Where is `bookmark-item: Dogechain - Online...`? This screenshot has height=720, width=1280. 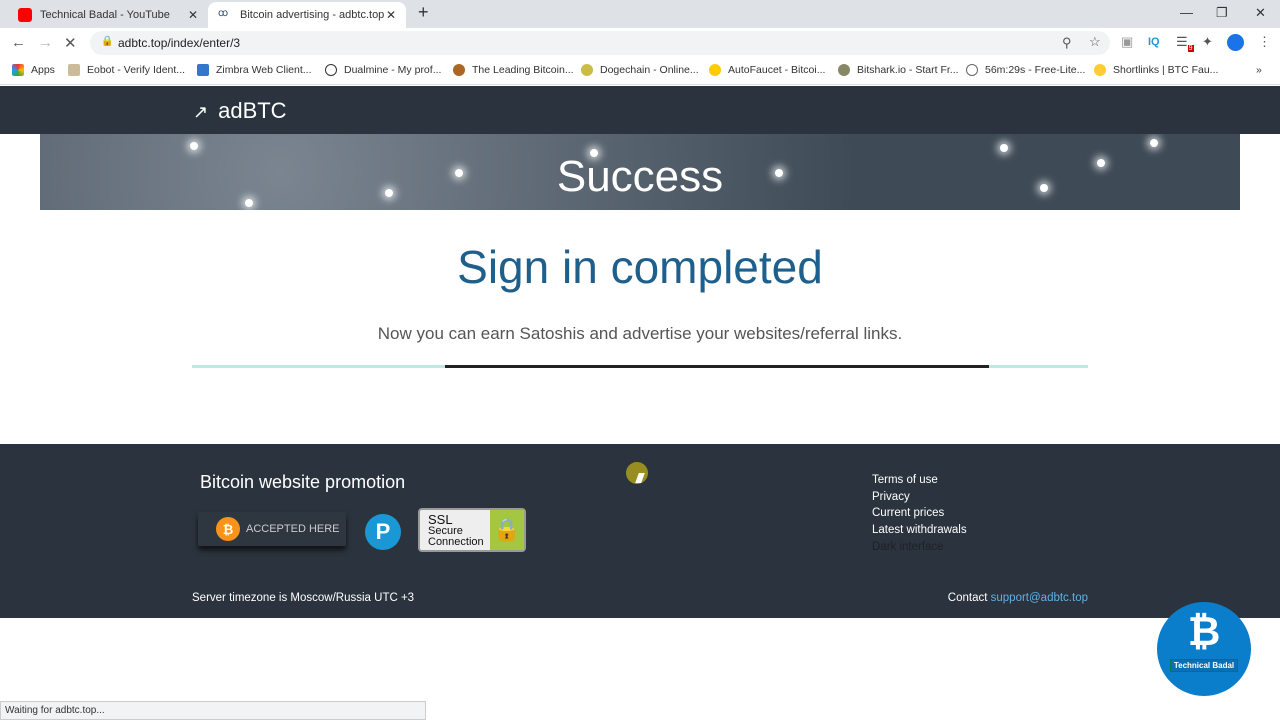
bookmark-item: Dogechain - Online... is located at coordinates (640, 70).